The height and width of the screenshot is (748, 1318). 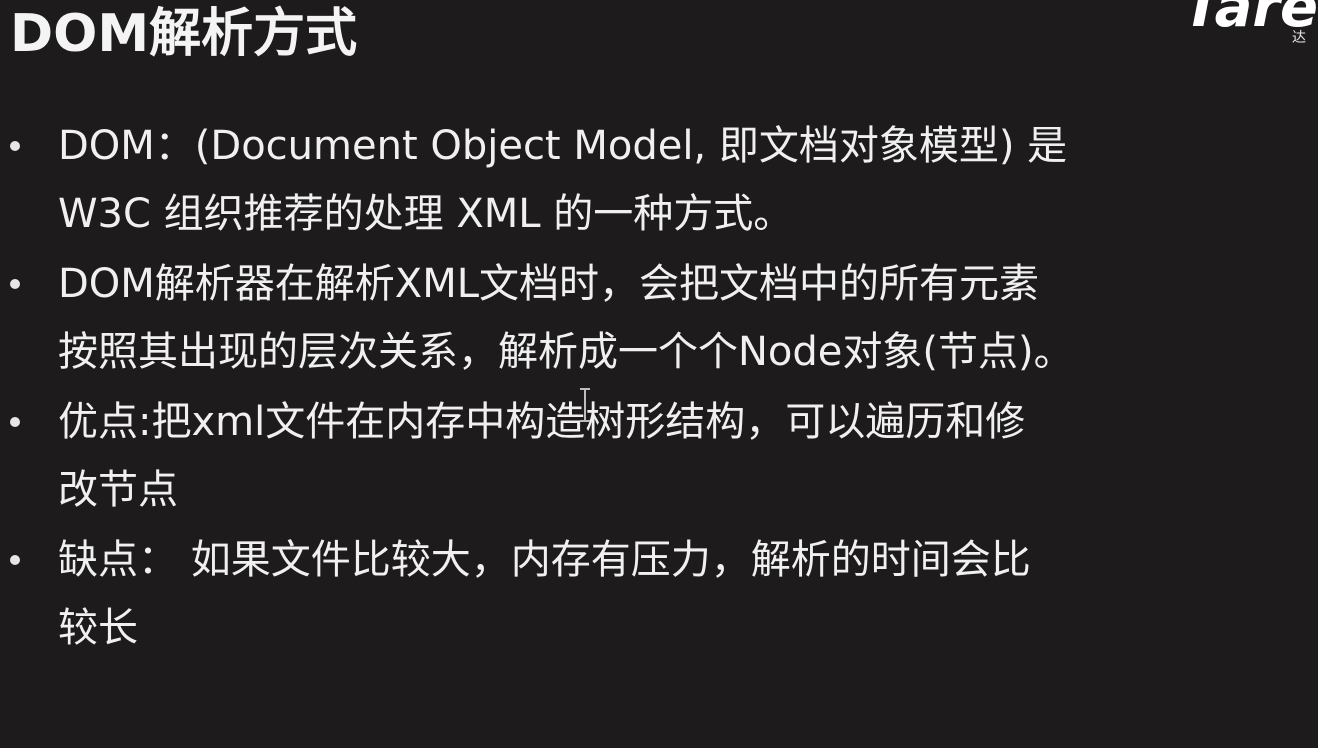 What do you see at coordinates (118, 490) in the screenshot?
I see `bullet-text-line: 改节点` at bounding box center [118, 490].